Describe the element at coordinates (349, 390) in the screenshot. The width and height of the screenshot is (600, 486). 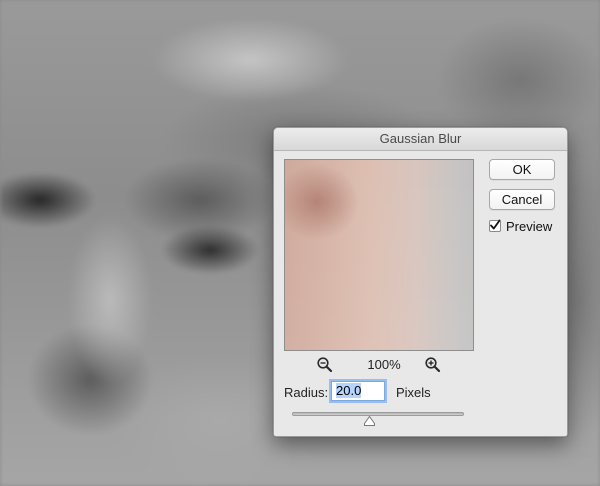
I see `radius-value: 20.0` at that location.